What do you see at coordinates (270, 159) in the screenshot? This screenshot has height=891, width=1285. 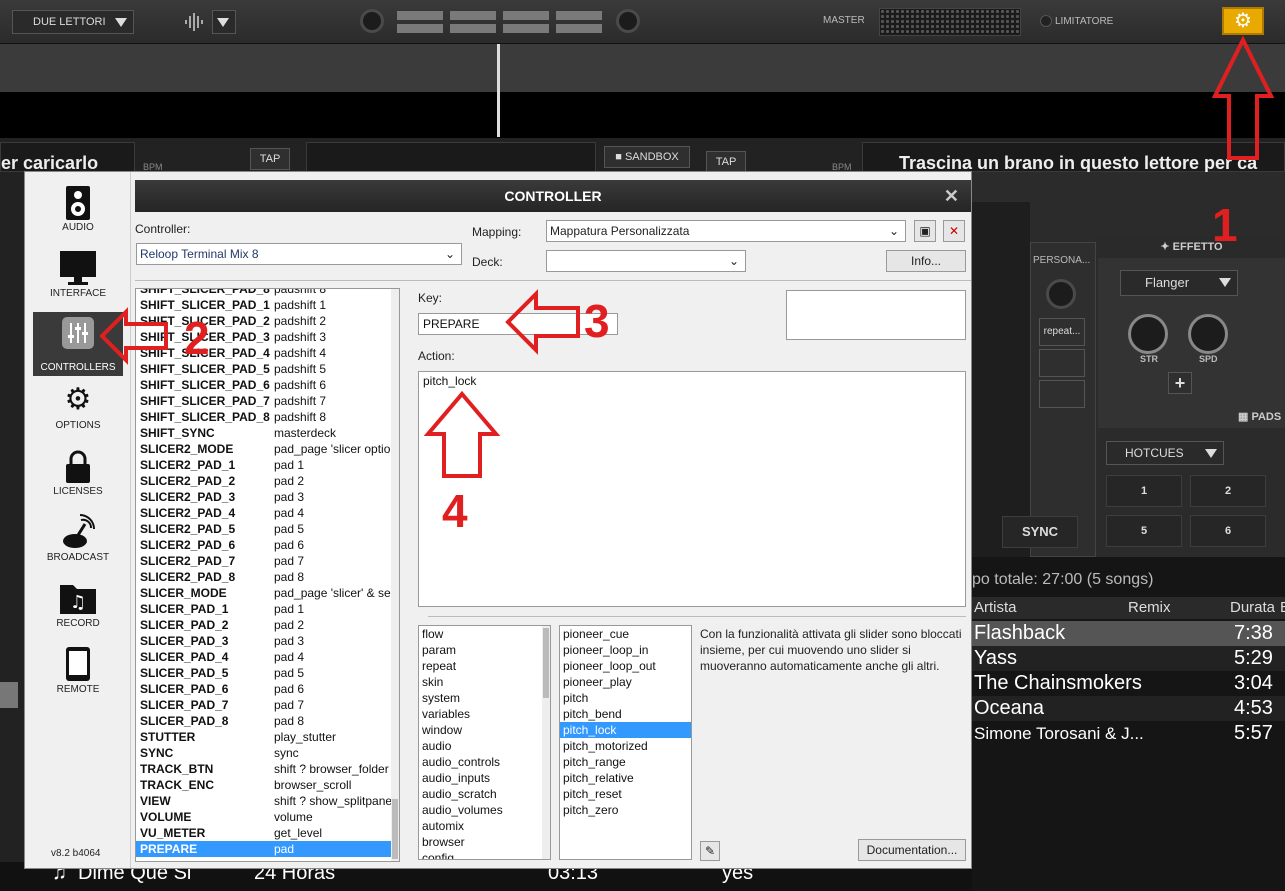 I see `tap-left-button: TAP` at bounding box center [270, 159].